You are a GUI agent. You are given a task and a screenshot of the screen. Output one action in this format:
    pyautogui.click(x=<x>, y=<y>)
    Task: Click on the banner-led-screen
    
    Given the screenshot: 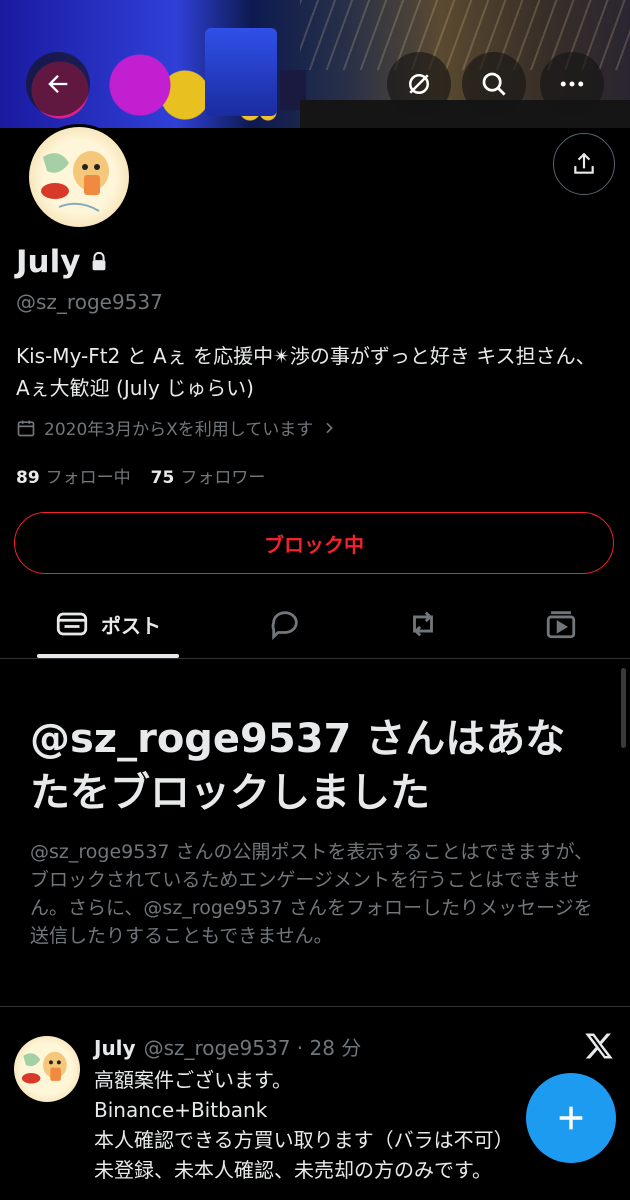 What is the action you would take?
    pyautogui.click(x=241, y=72)
    